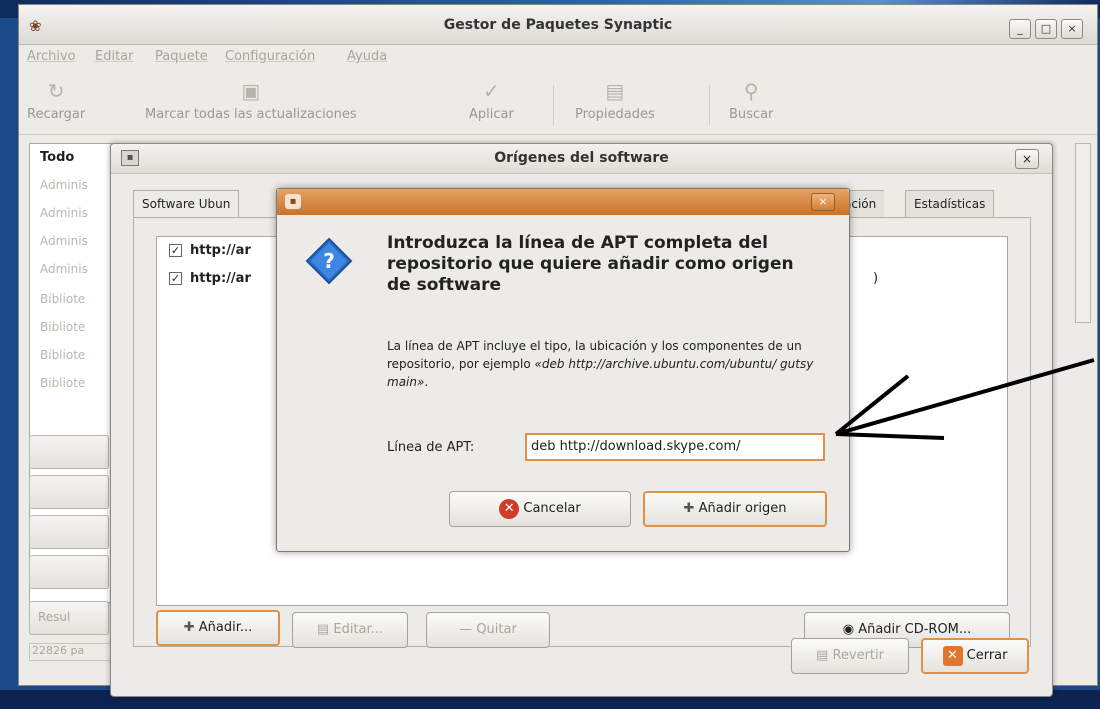  I want to click on close-icon: ✕, so click(952, 655).